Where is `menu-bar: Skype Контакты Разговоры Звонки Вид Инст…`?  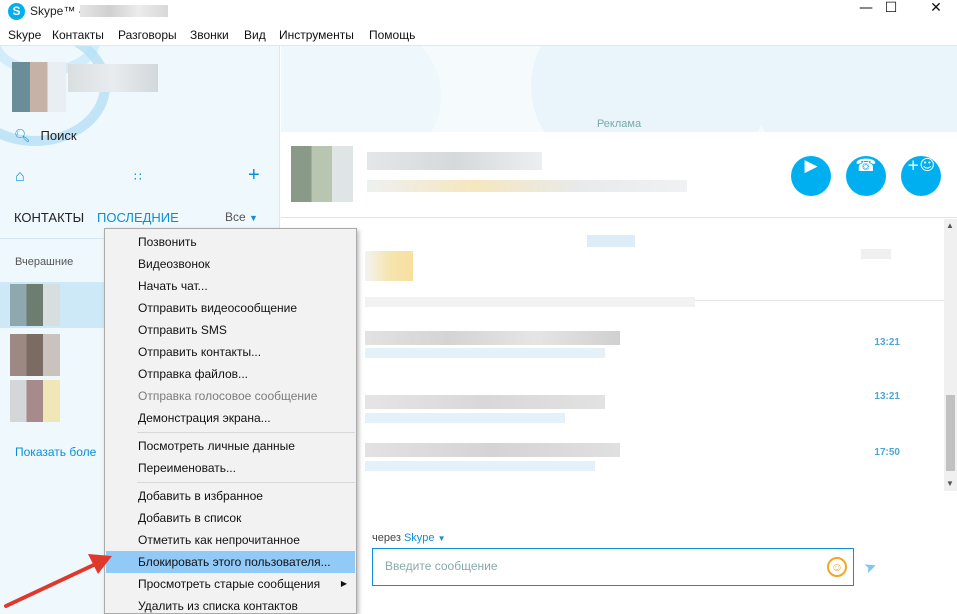 menu-bar: Skype Контакты Разговоры Звонки Вид Инст… is located at coordinates (478, 35).